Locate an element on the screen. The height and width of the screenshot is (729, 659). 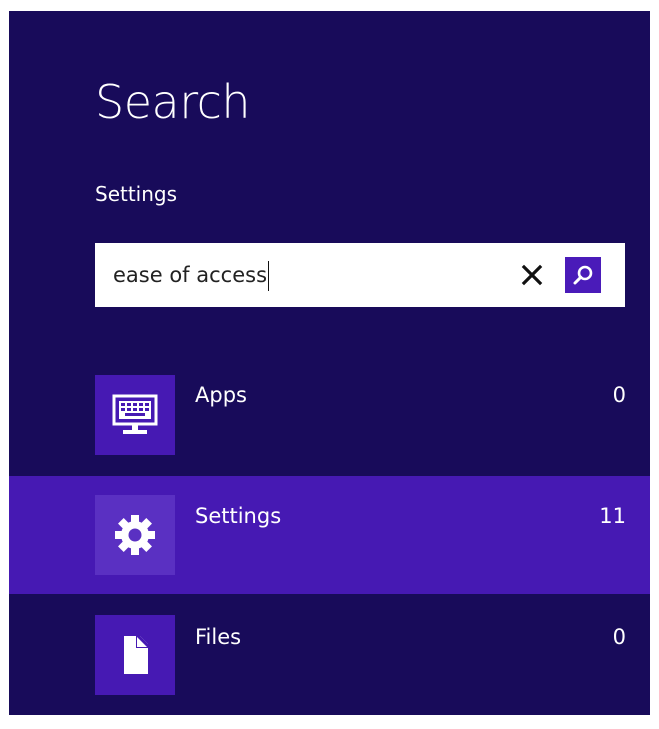
magnifier-icon is located at coordinates (583, 275).